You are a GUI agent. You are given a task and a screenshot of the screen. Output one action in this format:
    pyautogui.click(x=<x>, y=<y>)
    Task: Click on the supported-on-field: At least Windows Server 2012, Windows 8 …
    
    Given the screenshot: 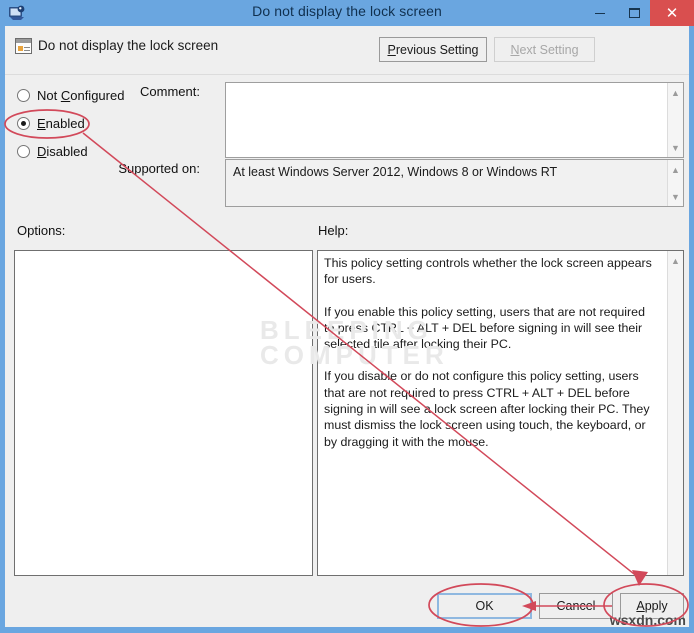 What is the action you would take?
    pyautogui.click(x=454, y=183)
    